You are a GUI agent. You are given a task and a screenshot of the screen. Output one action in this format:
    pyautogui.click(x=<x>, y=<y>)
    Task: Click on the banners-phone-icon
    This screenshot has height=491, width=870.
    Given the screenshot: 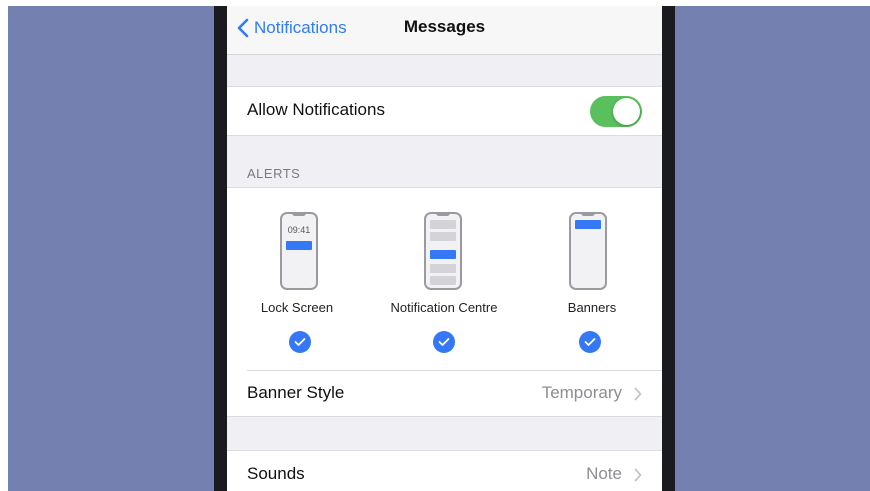 What is the action you would take?
    pyautogui.click(x=588, y=251)
    